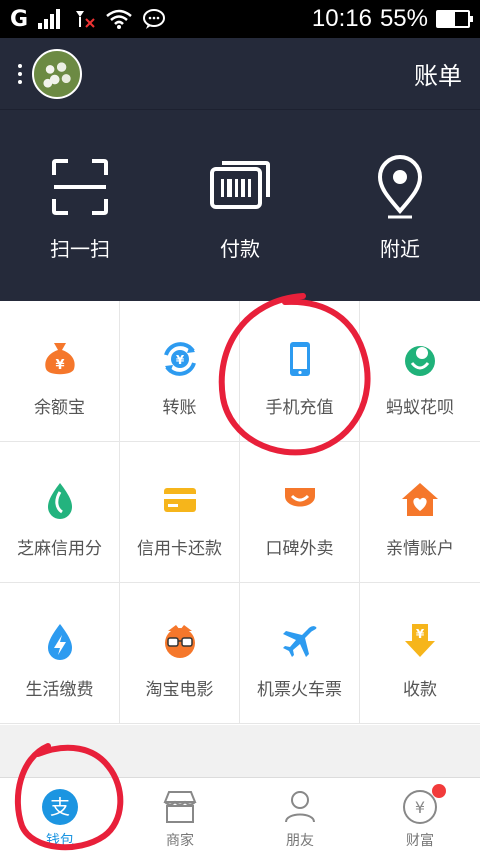 Image resolution: width=480 pixels, height=854 pixels. I want to click on grid-item-taobao-movie: 淘宝电影, so click(180, 653).